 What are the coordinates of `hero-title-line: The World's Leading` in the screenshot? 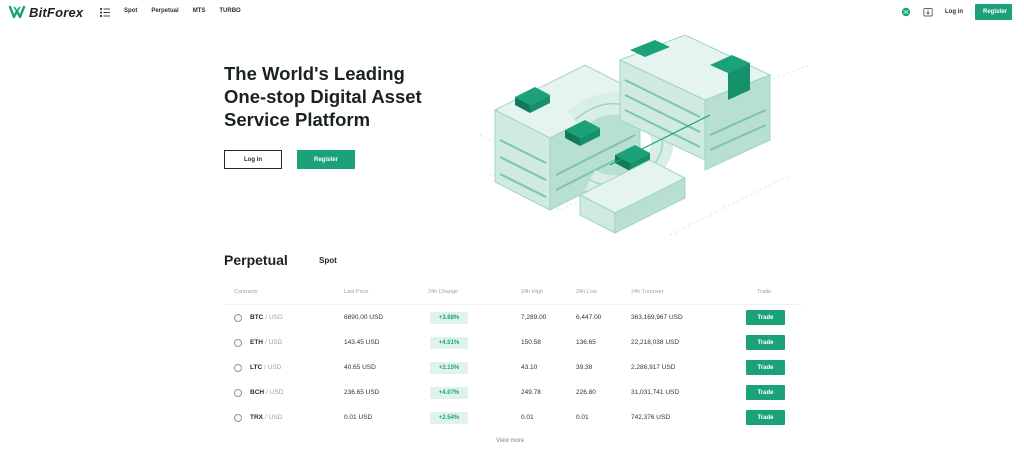 It's located at (314, 73).